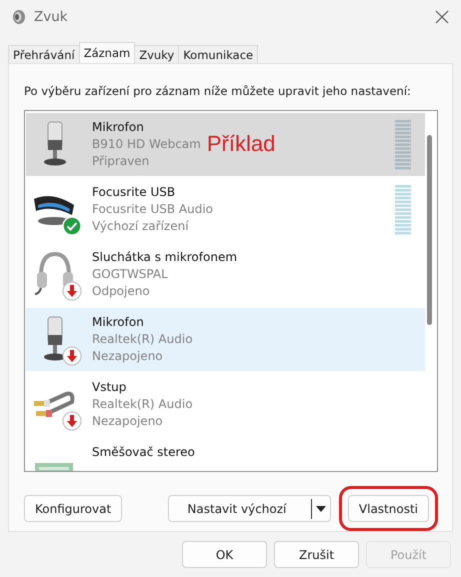  I want to click on device-item: Vstup Realtek(R) Audio Nezapojeno, so click(225, 404).